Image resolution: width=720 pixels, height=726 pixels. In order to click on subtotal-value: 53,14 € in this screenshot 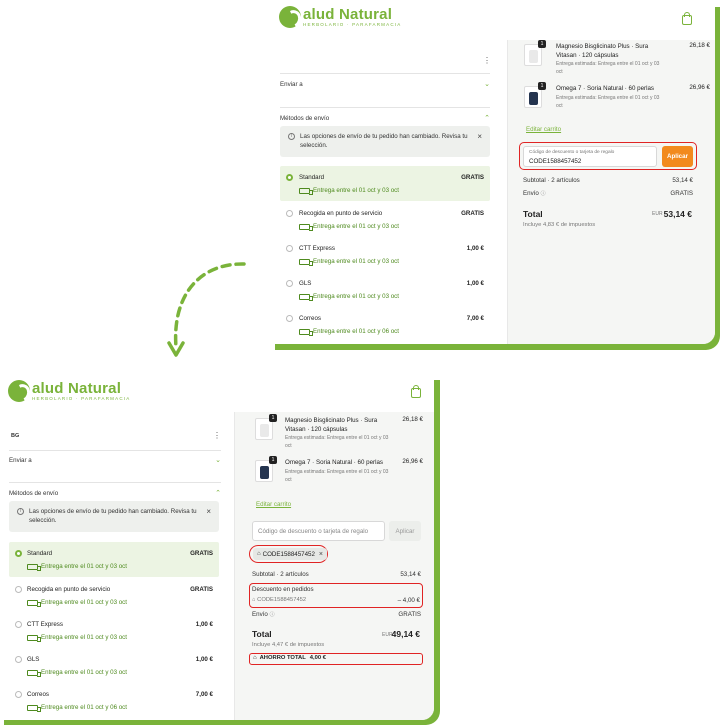, I will do `click(682, 180)`.